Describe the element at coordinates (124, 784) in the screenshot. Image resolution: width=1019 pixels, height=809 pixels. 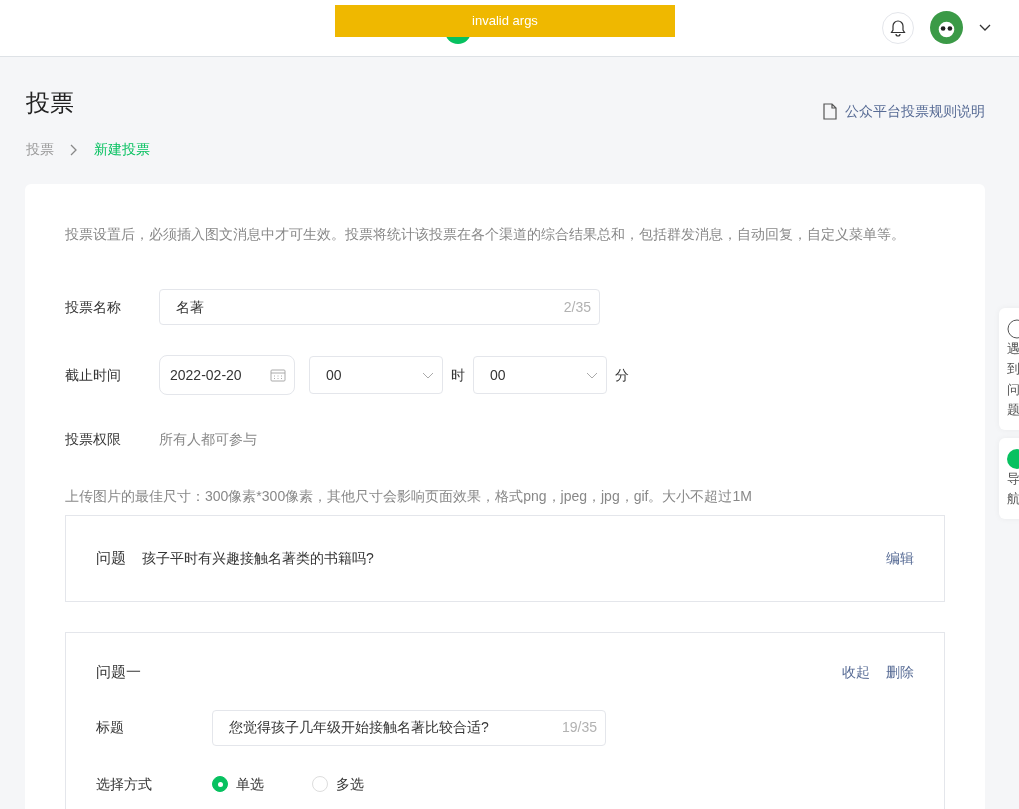
I see `field-label: 选择方式` at that location.